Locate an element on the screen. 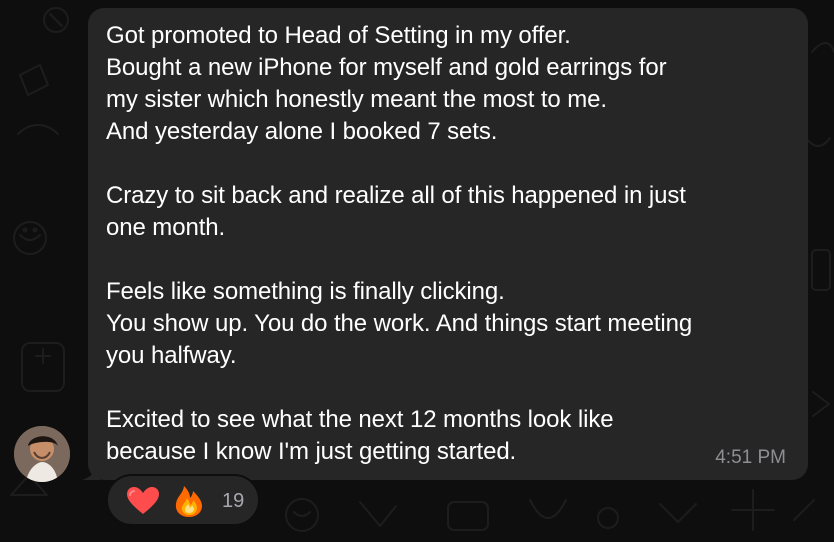 Image resolution: width=834 pixels, height=542 pixels. heart-icon is located at coordinates (143, 501).